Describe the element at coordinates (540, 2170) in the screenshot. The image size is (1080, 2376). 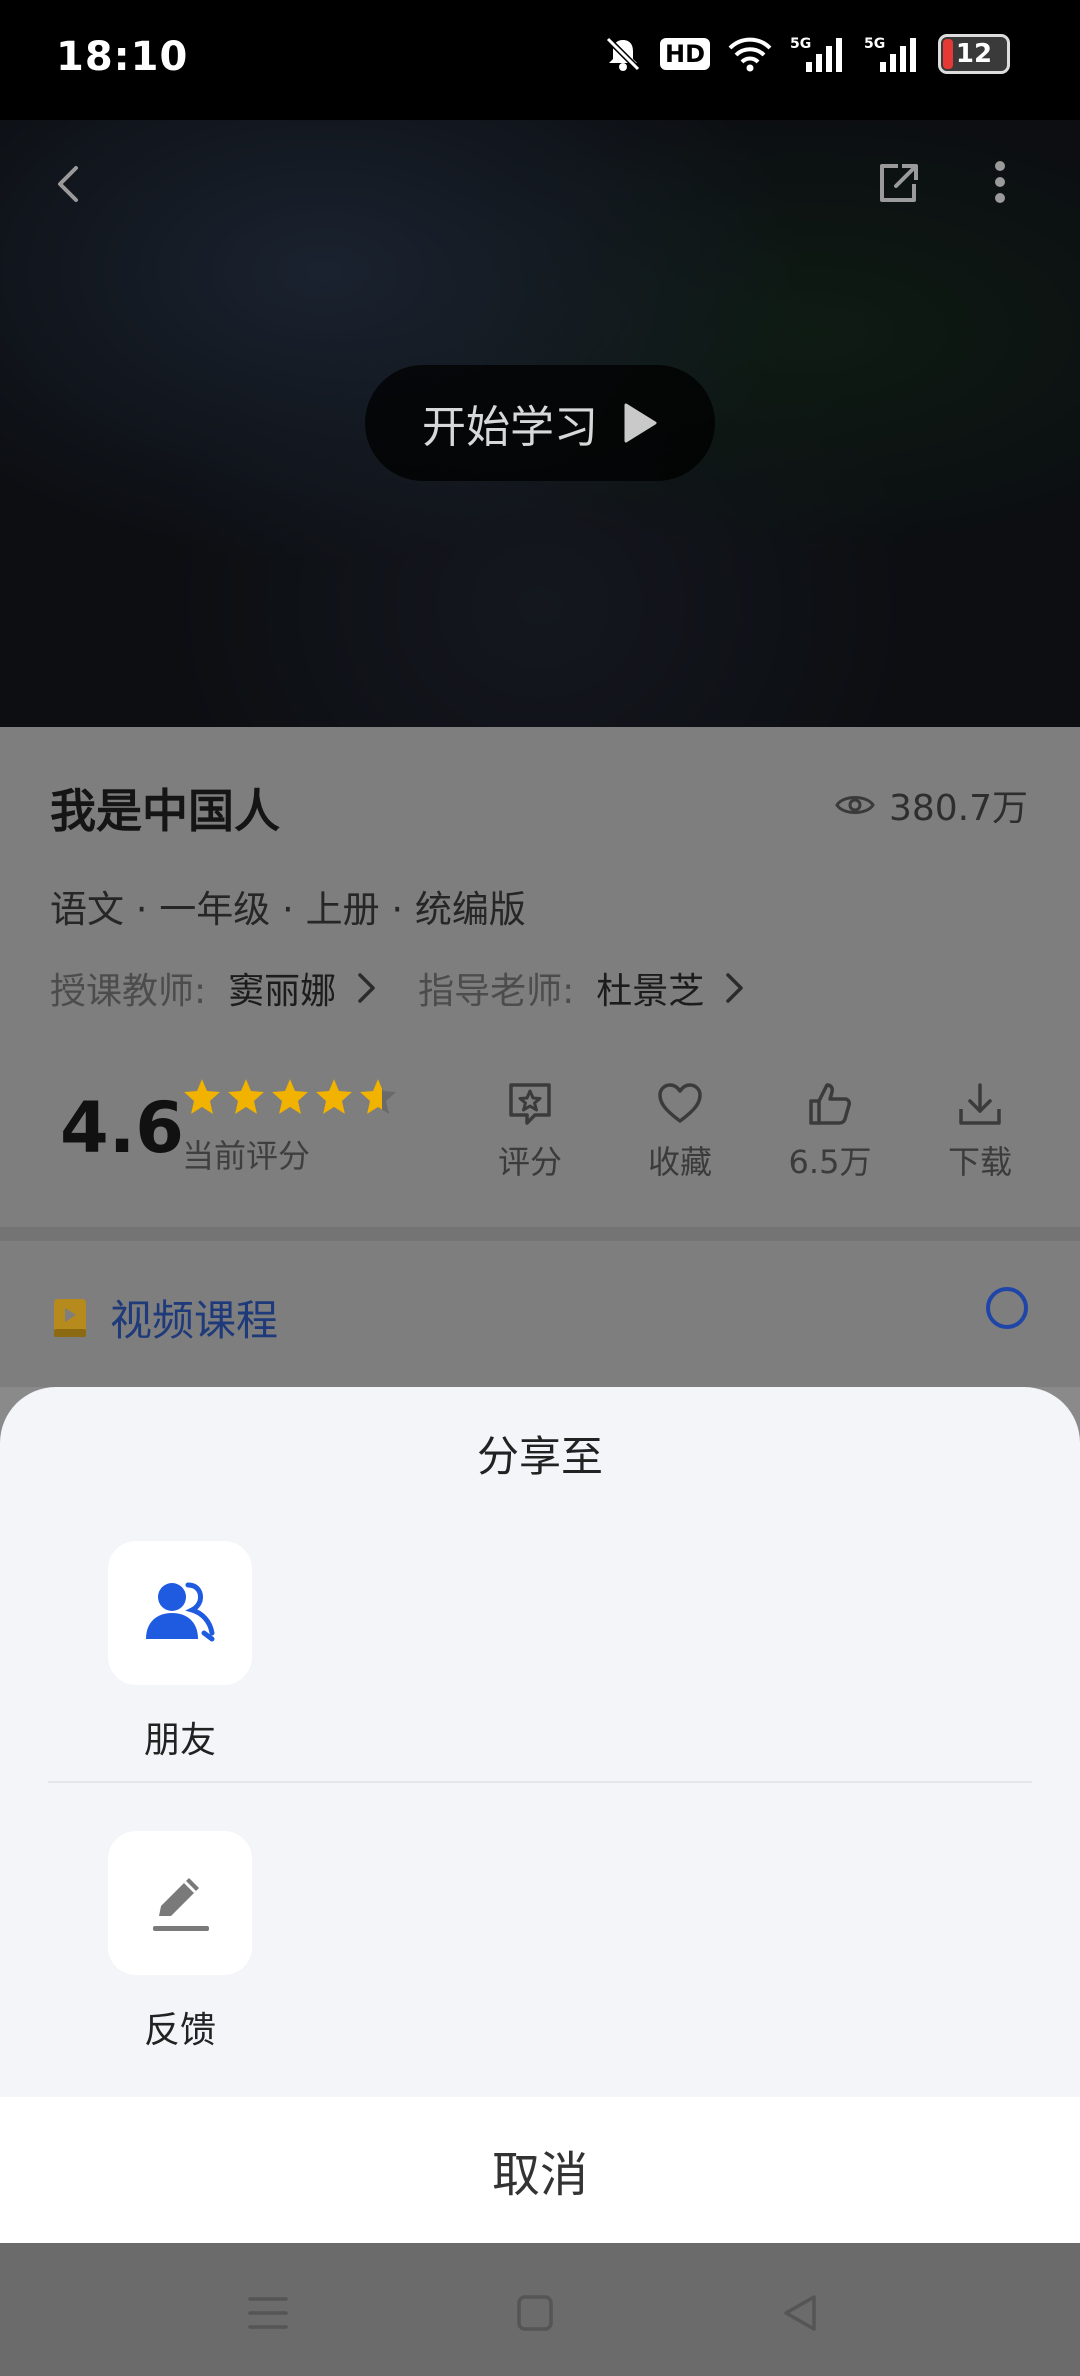
I see `cancel-button: 取消` at that location.